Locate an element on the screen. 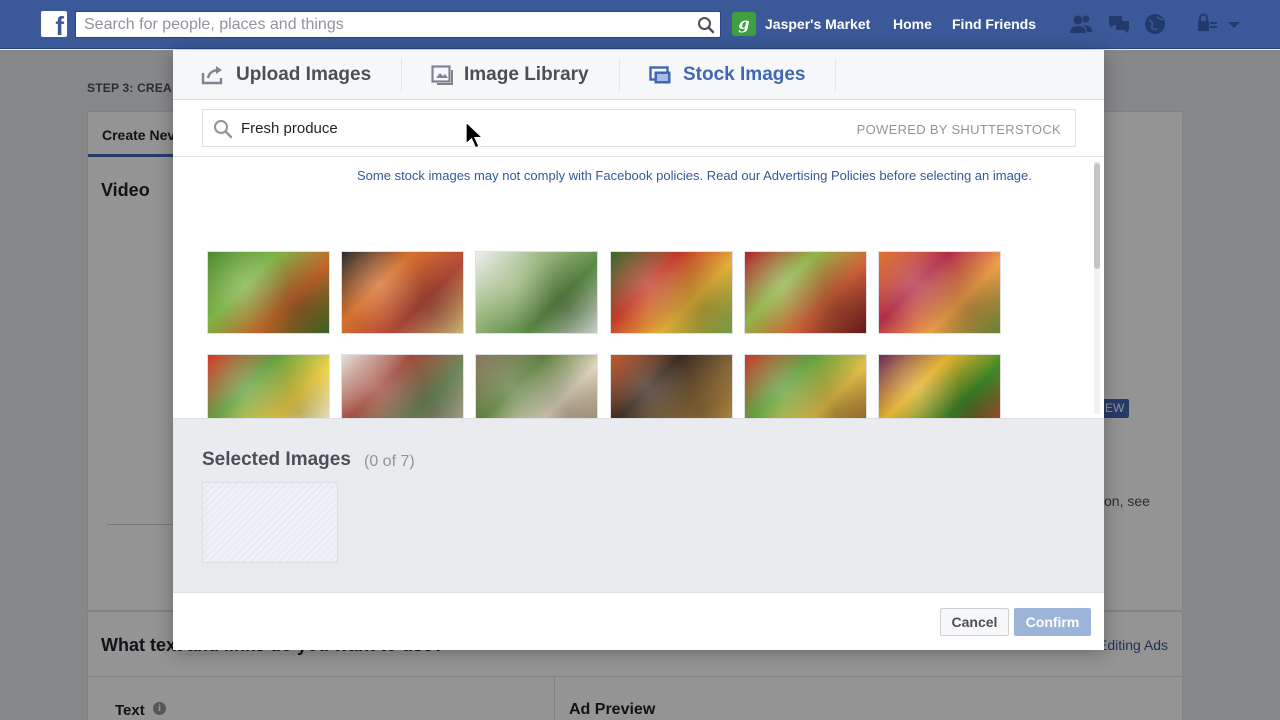 Image resolution: width=1280 pixels, height=720 pixels. messages-icon is located at coordinates (1119, 24).